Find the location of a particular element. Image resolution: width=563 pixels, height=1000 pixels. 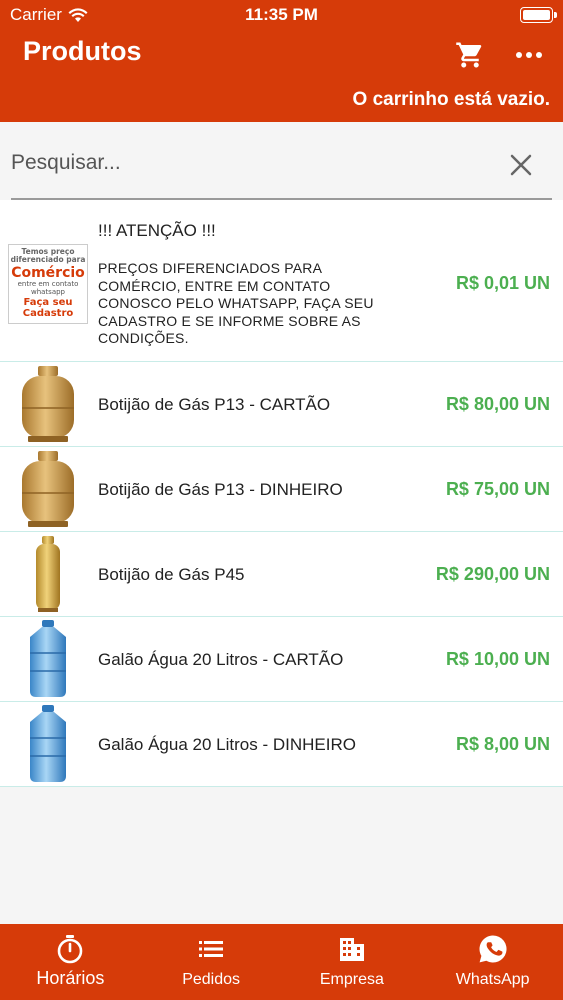

promo-line4: Faça seu Cadastro is located at coordinates (48, 308).